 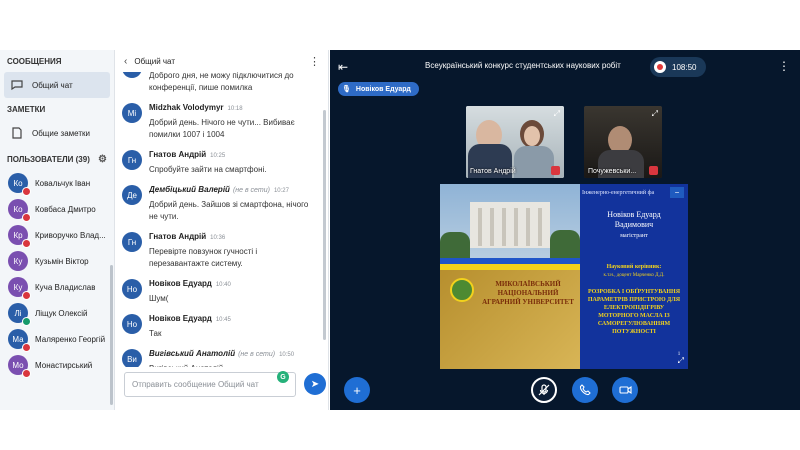 I want to click on avatar: Кр, so click(x=19, y=236).